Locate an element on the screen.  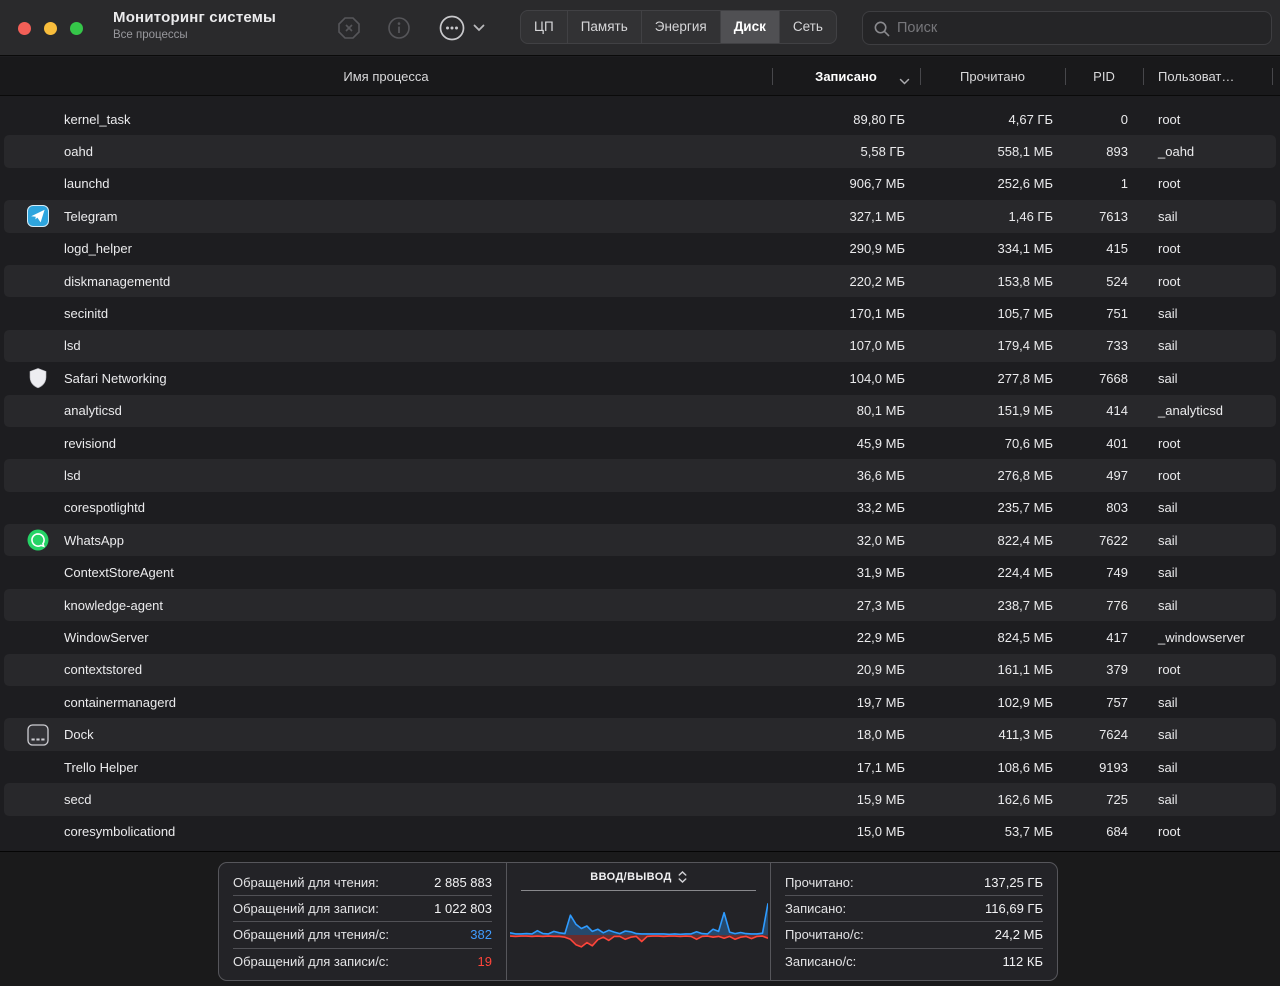
search-input is located at coordinates (1079, 28).